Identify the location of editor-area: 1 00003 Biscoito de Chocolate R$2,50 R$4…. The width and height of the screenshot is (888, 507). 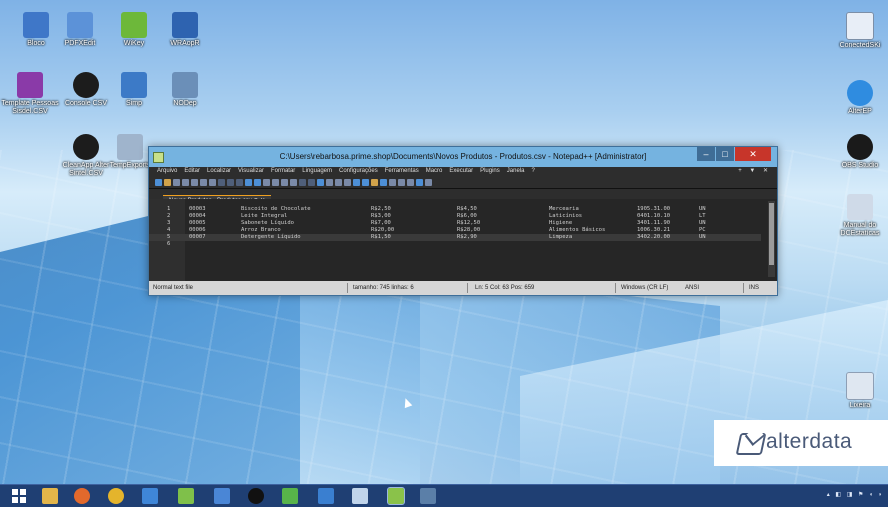
(463, 240).